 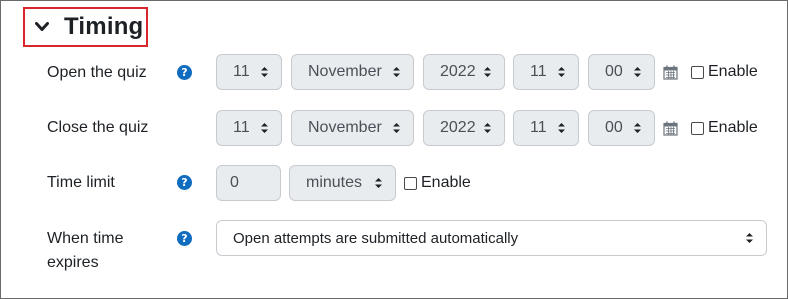 I want to click on close-day-select: 11, so click(x=249, y=128).